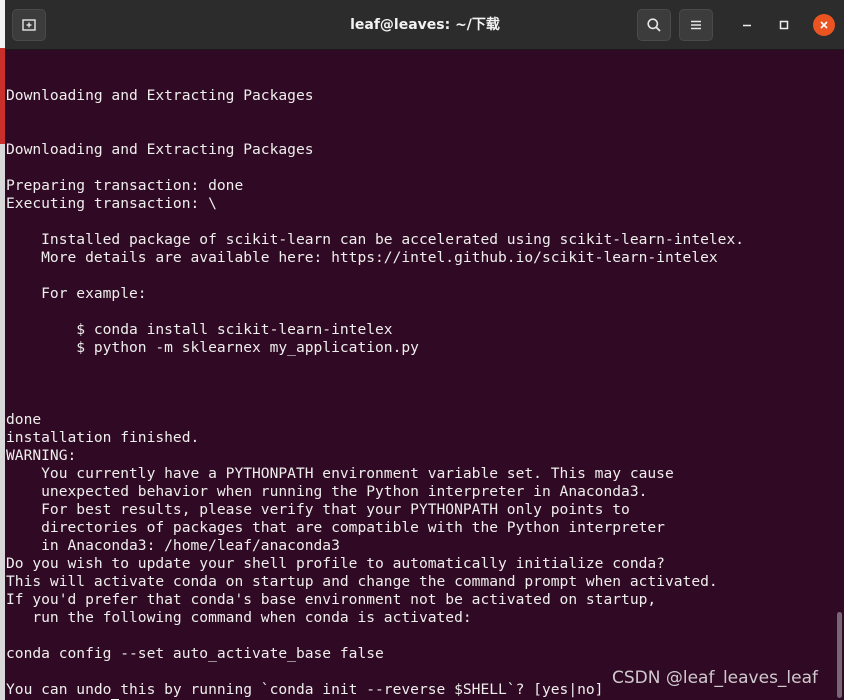 The image size is (844, 700). I want to click on csdn-watermark: CSDN @leaf_leaves_leaf, so click(715, 678).